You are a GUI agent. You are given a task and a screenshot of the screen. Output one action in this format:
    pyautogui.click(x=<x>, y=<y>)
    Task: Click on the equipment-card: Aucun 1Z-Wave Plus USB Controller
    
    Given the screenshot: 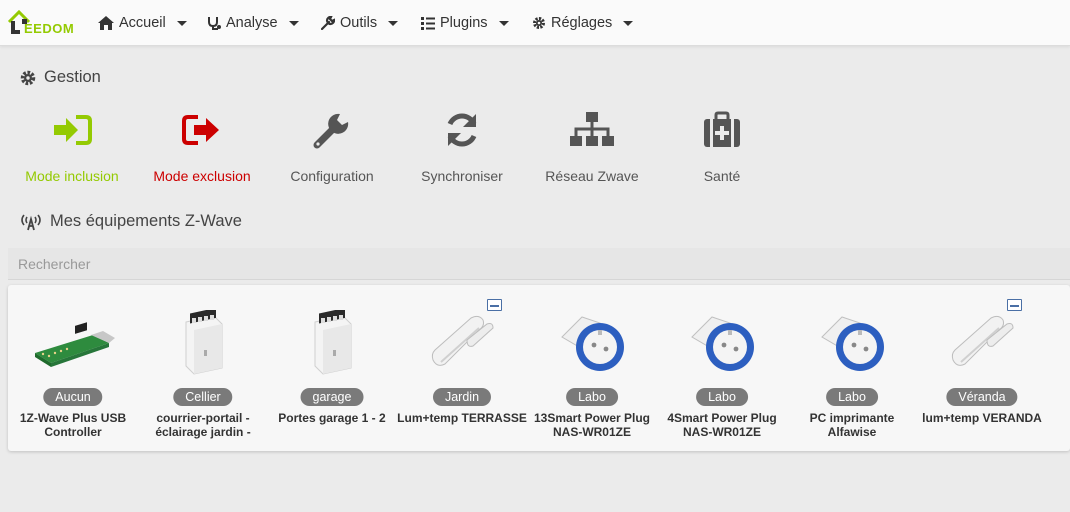 What is the action you would take?
    pyautogui.click(x=73, y=368)
    